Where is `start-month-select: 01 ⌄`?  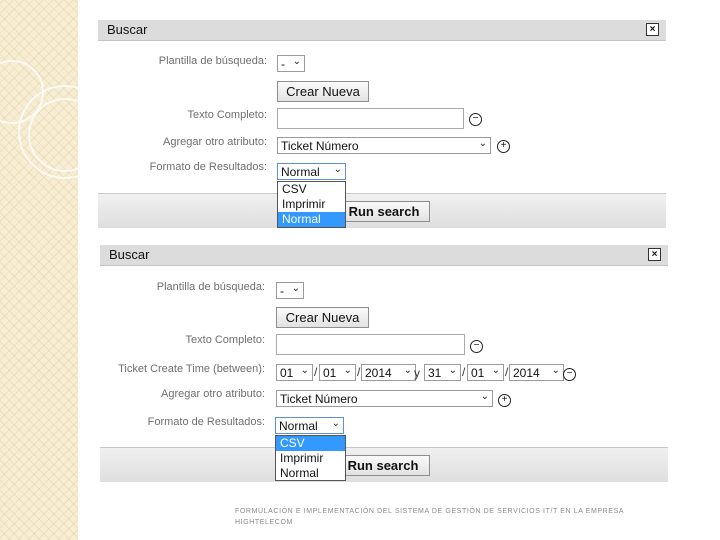 start-month-select: 01 ⌄ is located at coordinates (337, 372).